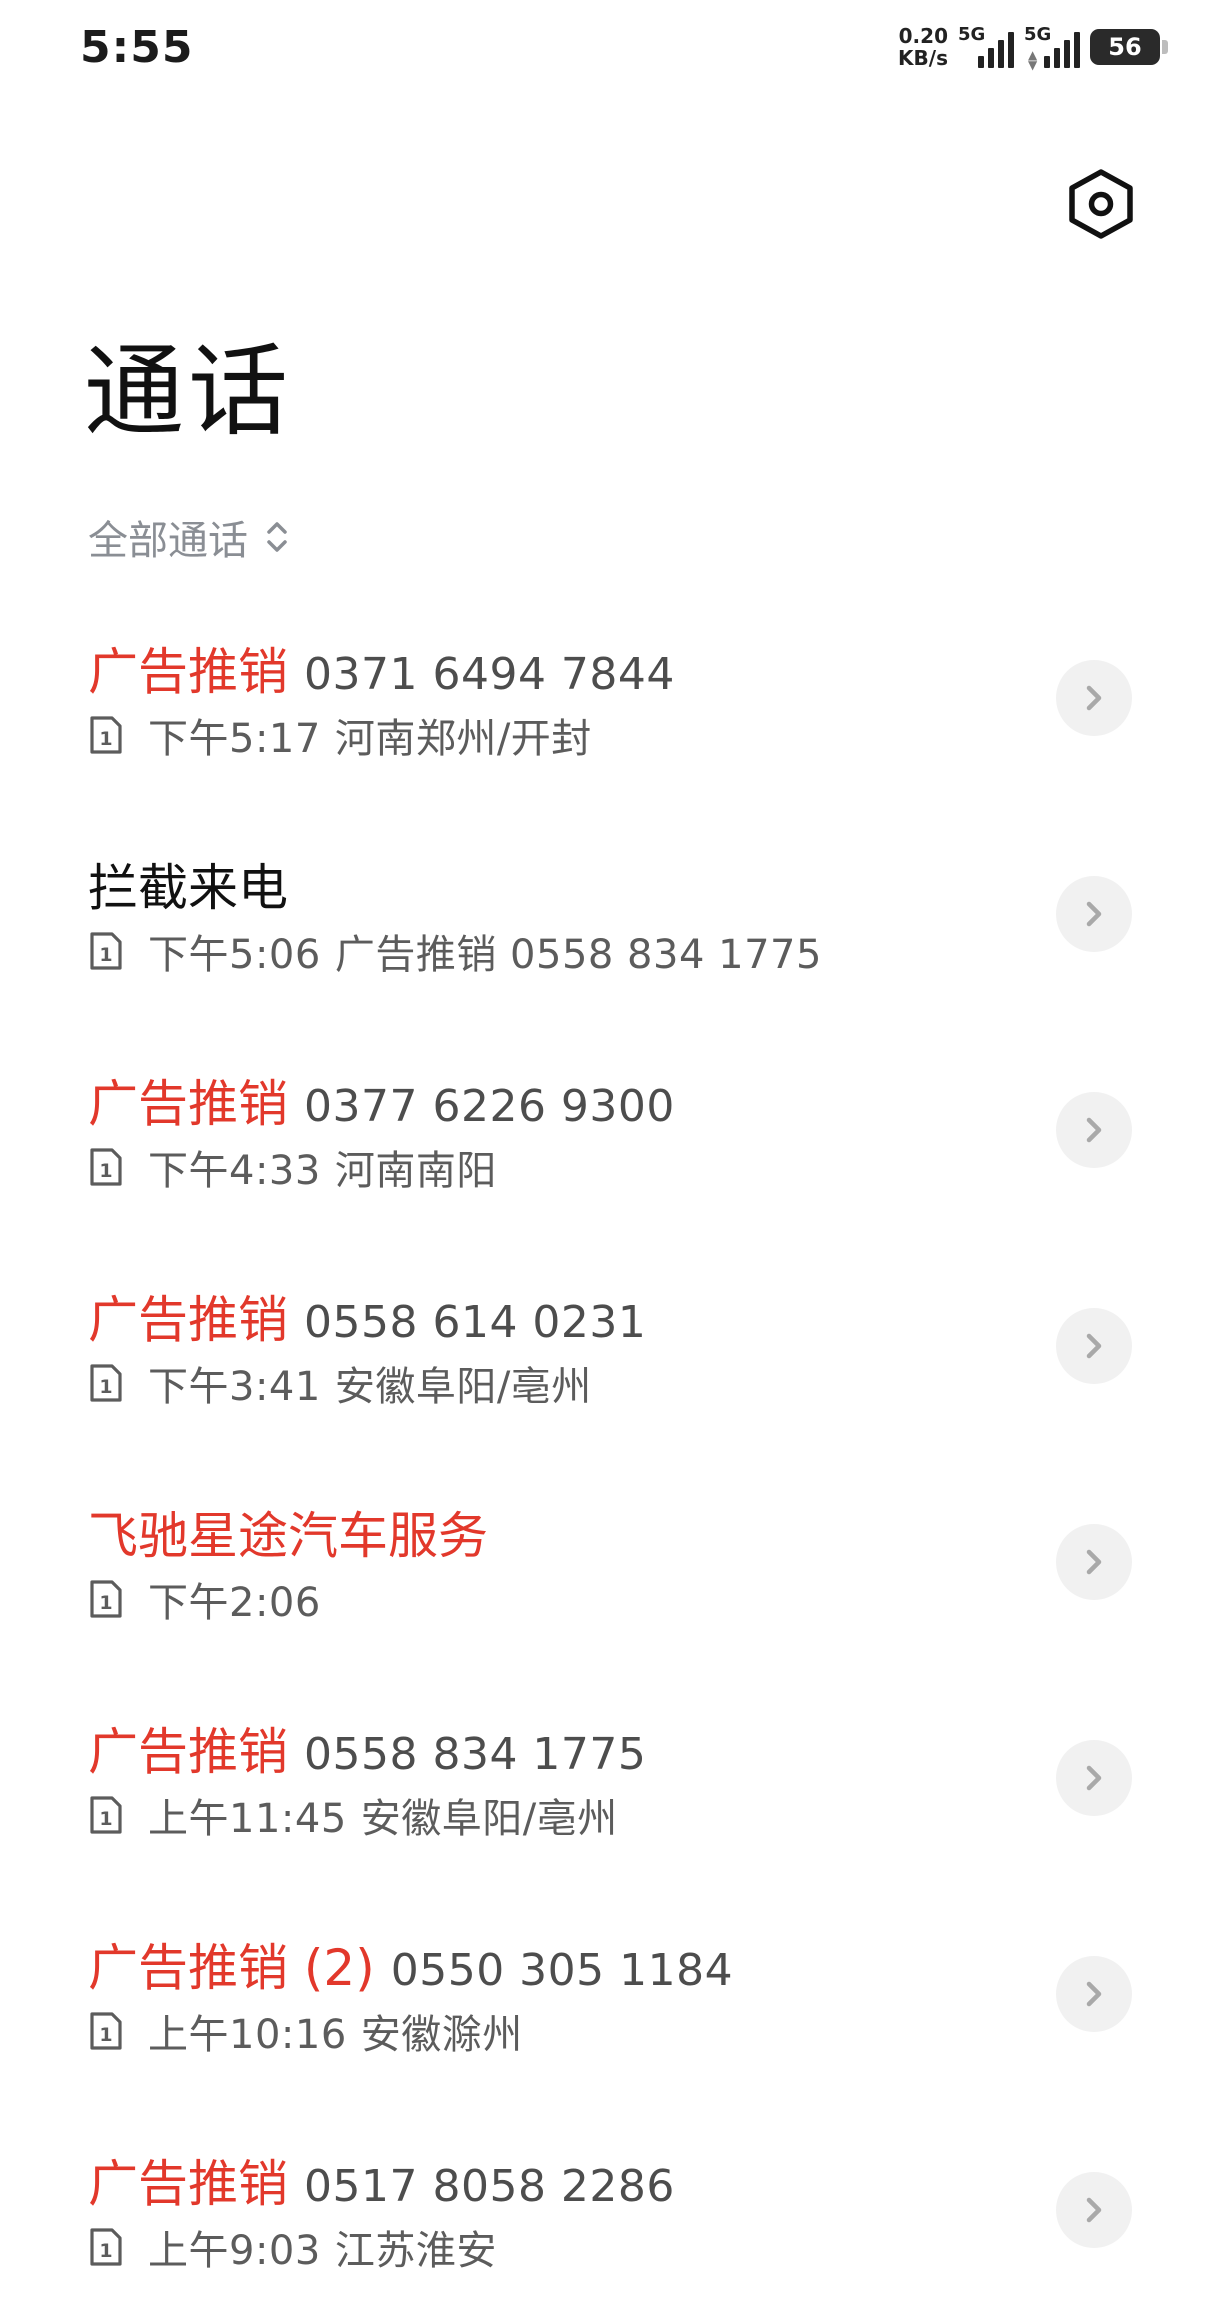  I want to click on call-location: 广告推销 0558 834 1775, so click(578, 955).